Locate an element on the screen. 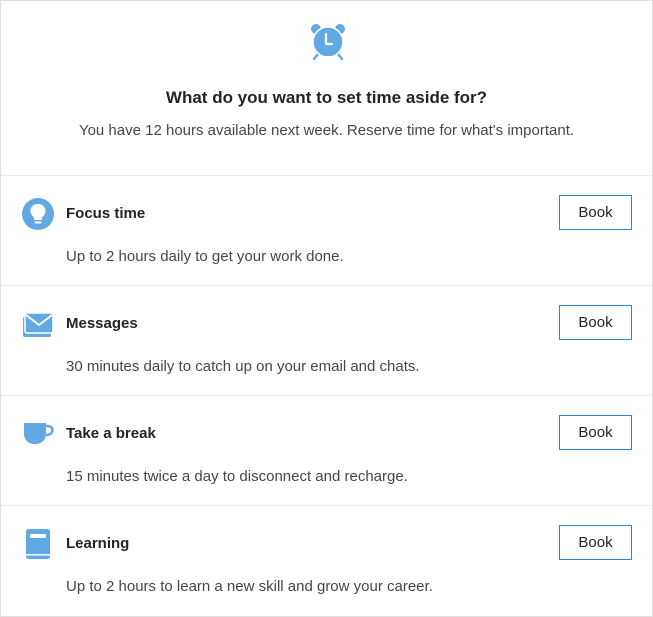  alarm-clock-icon is located at coordinates (328, 41).